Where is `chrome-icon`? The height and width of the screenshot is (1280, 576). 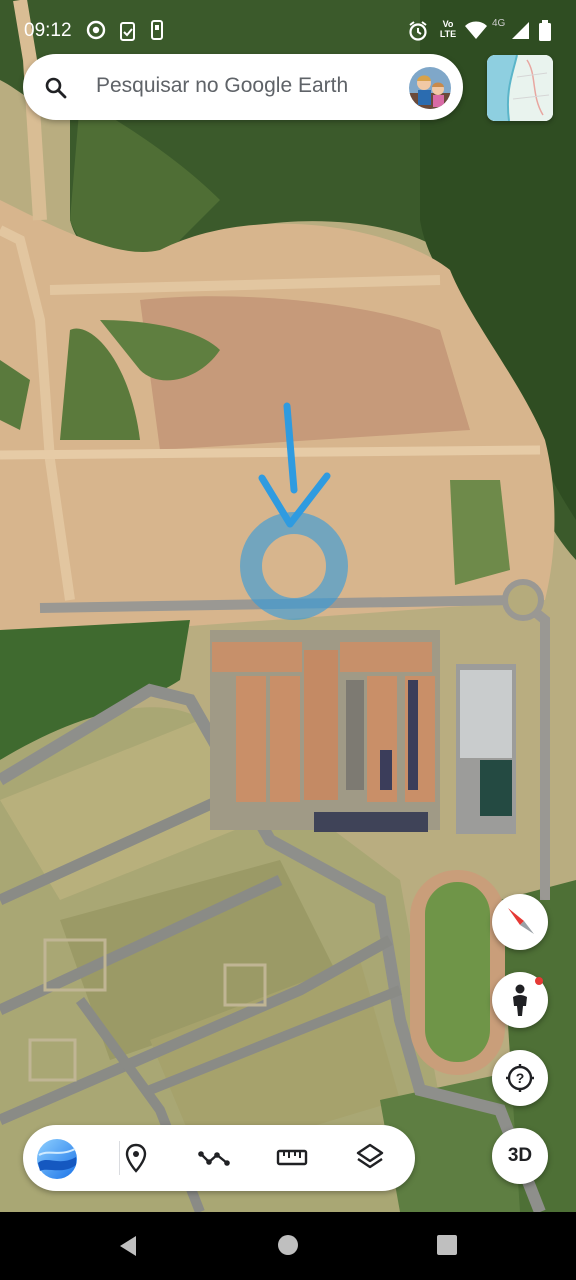 chrome-icon is located at coordinates (96, 30).